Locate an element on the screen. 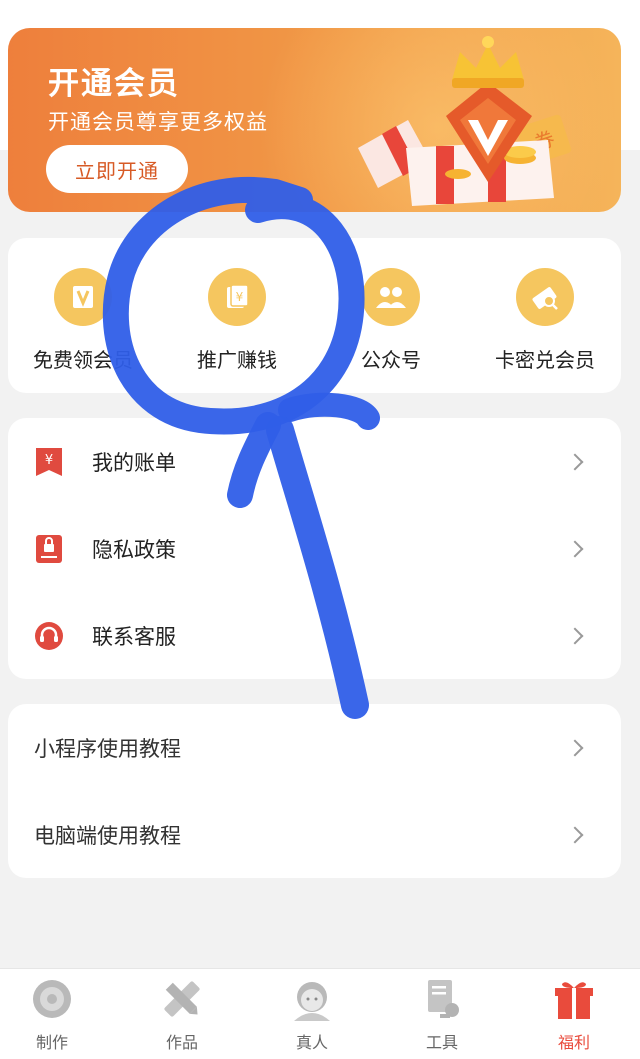 Image resolution: width=640 pixels, height=1059 pixels. quick-item-promote-earn: ¥ 推广赚钱 is located at coordinates (237, 323).